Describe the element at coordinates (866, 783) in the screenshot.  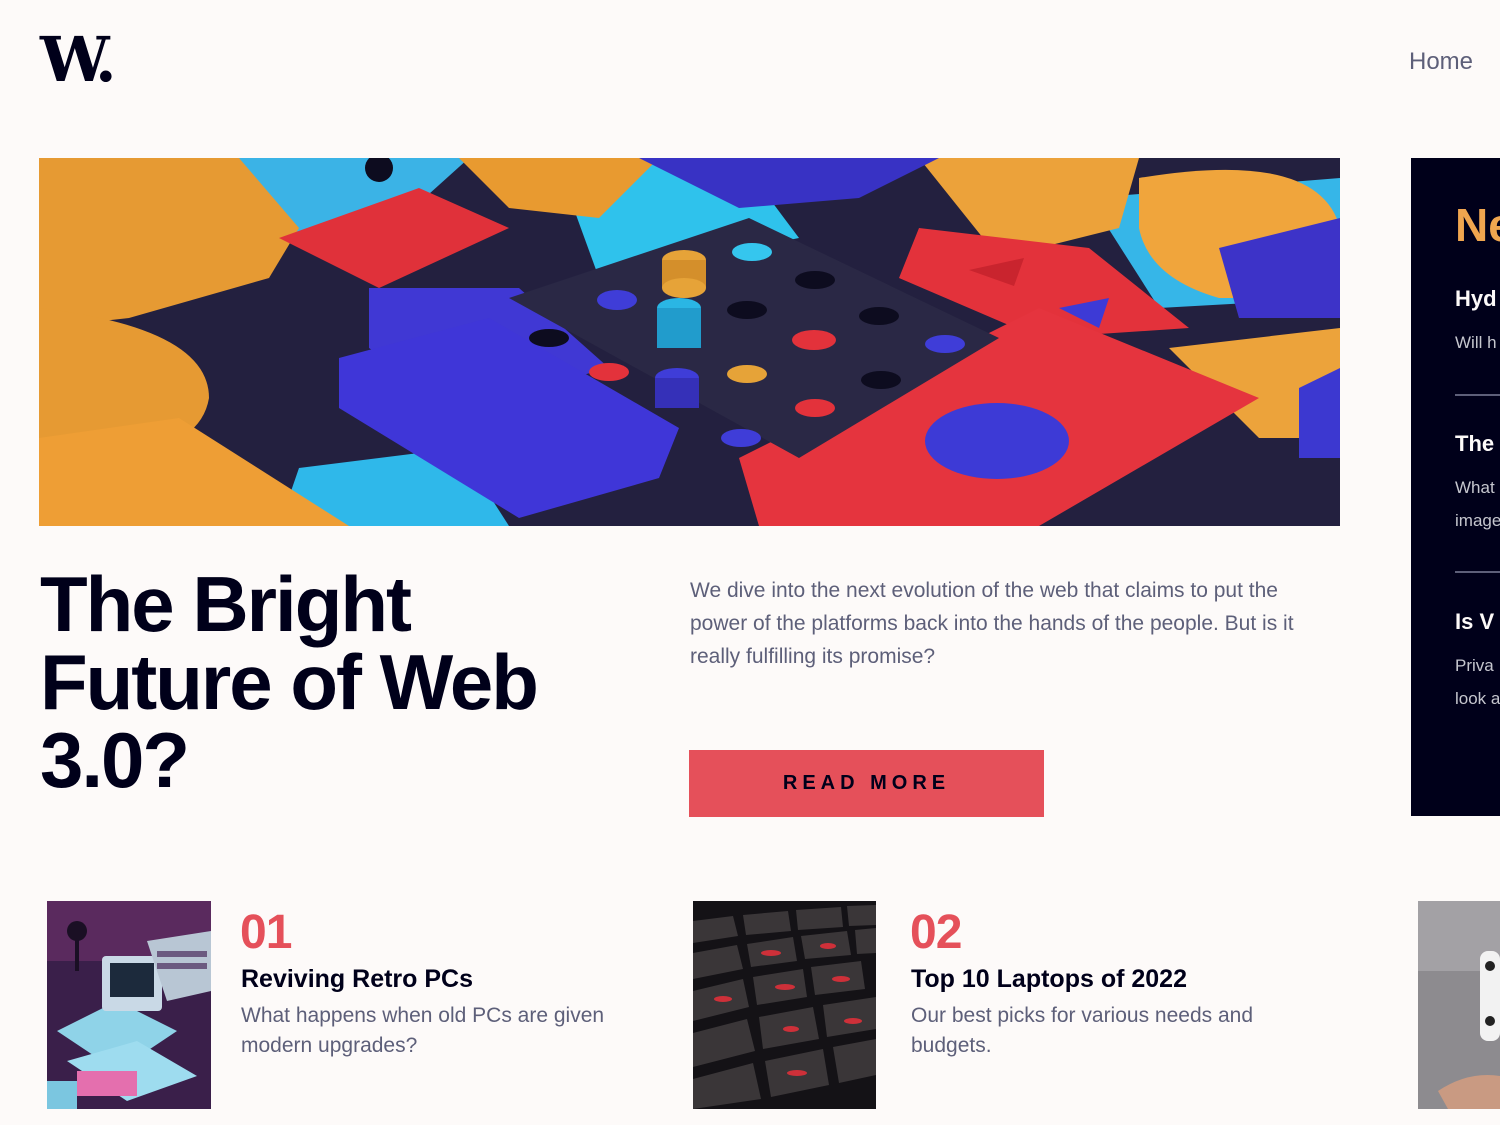
I see `read-more-button: READ MORE` at that location.